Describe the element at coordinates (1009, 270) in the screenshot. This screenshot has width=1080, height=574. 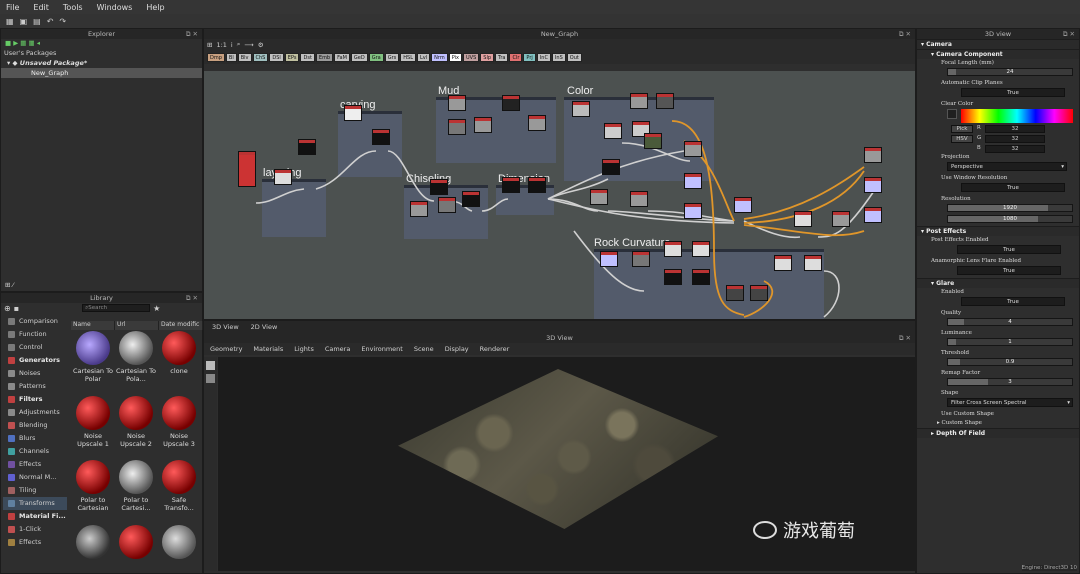
I see `anamorphic-value: True` at that location.